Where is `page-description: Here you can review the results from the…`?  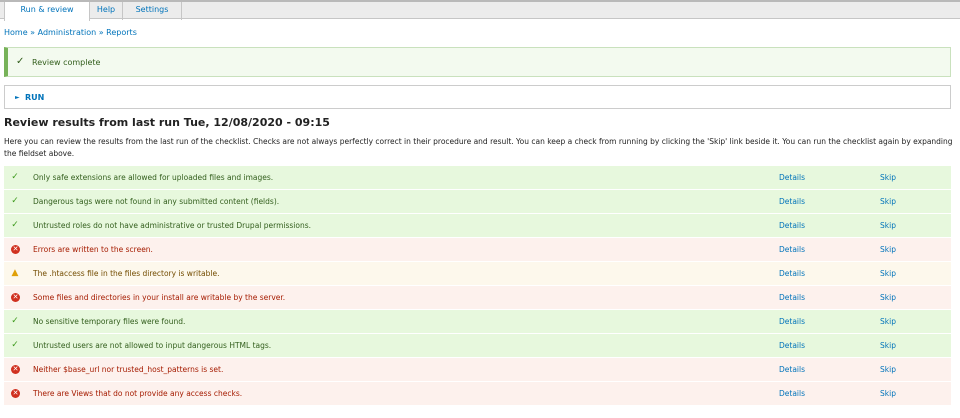
page-description: Here you can review the results from the… is located at coordinates (478, 147).